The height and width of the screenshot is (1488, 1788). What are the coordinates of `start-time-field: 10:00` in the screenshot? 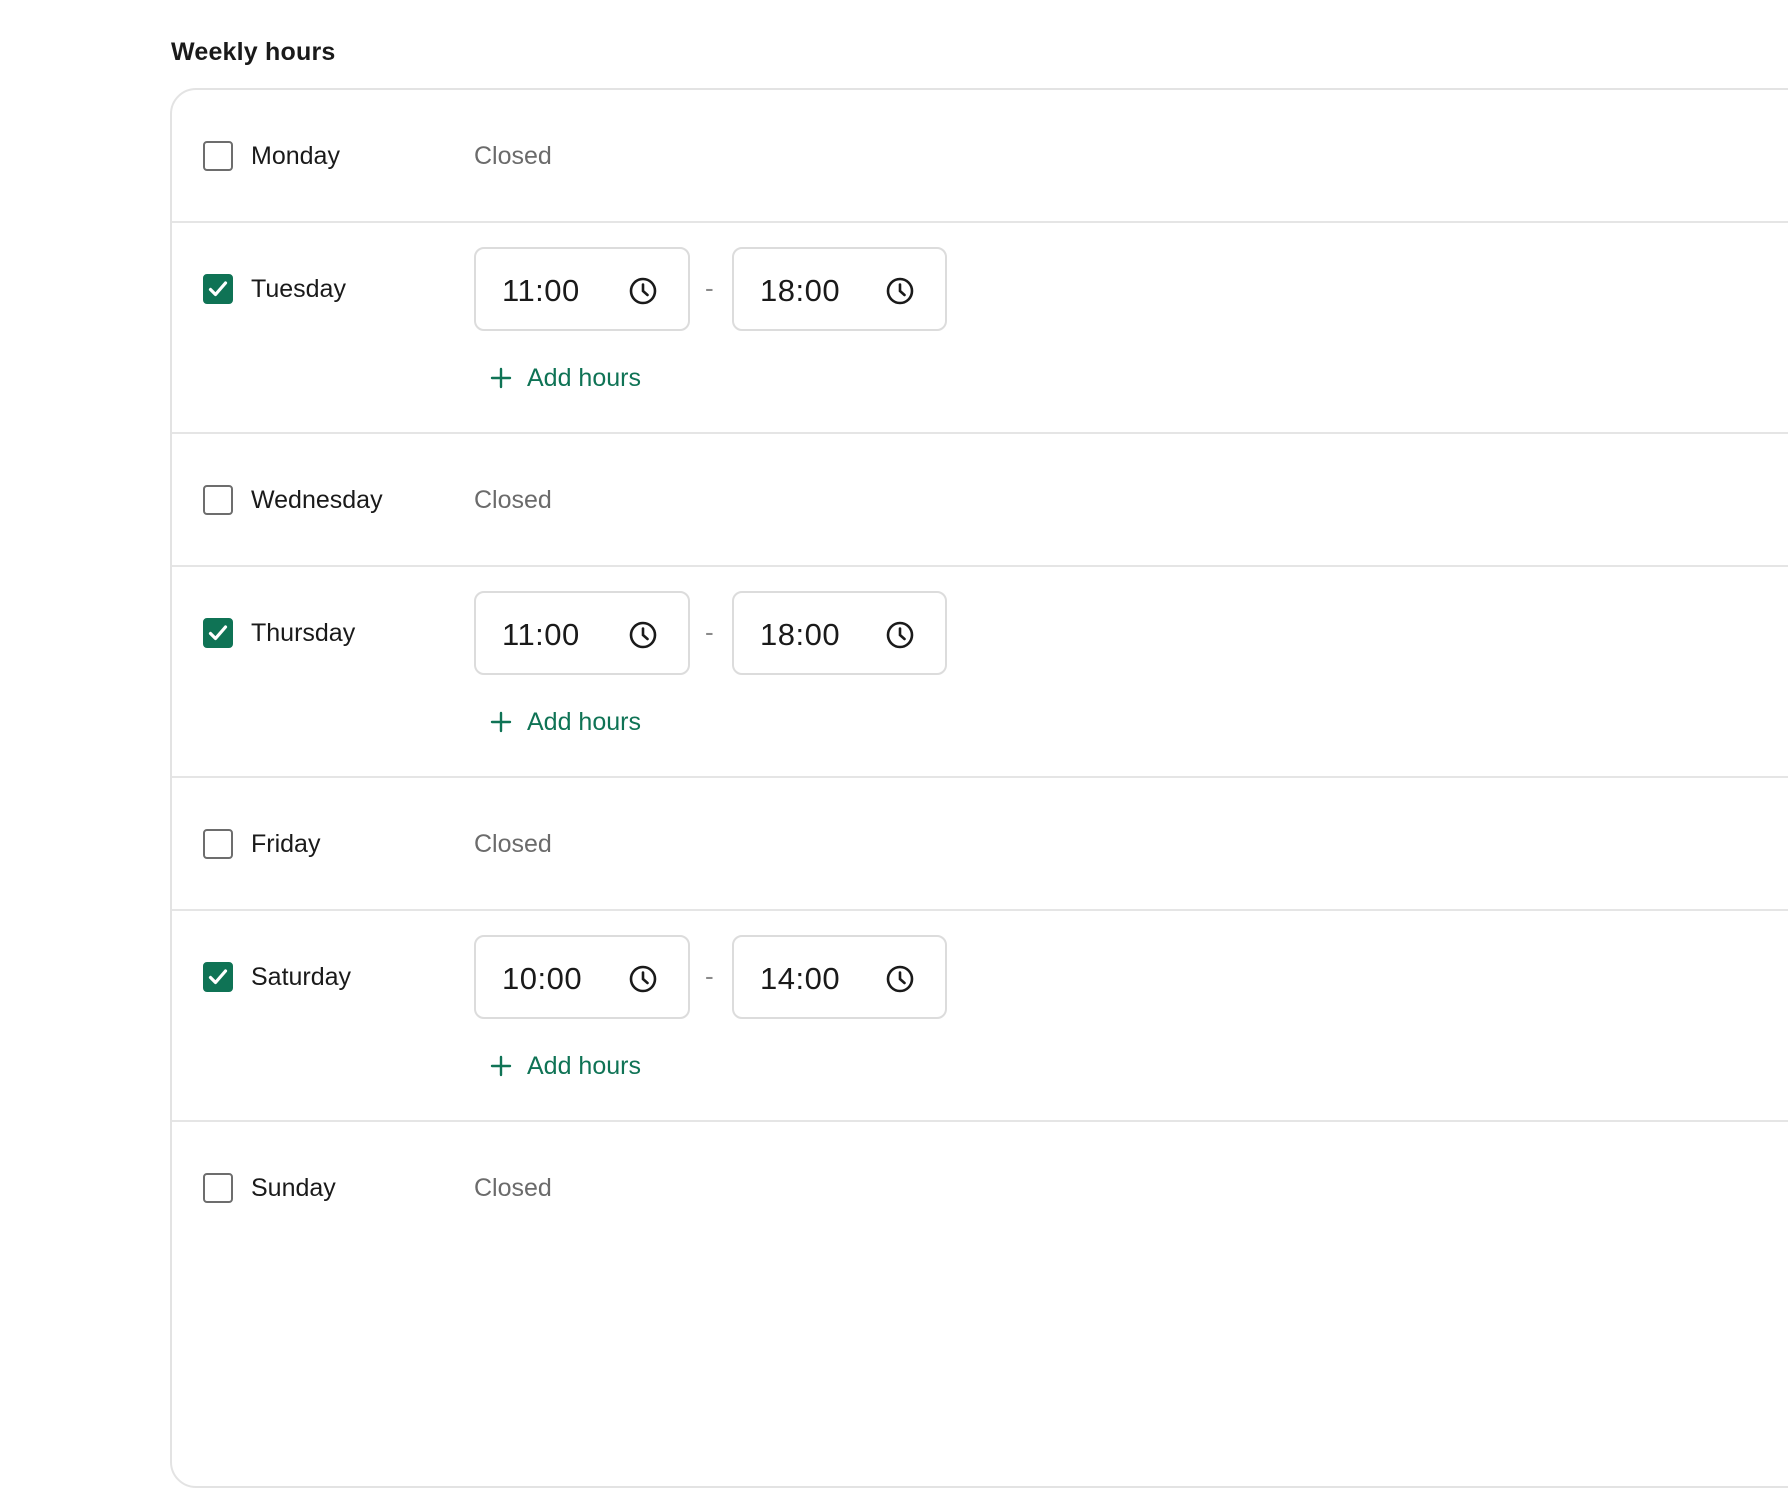 It's located at (582, 977).